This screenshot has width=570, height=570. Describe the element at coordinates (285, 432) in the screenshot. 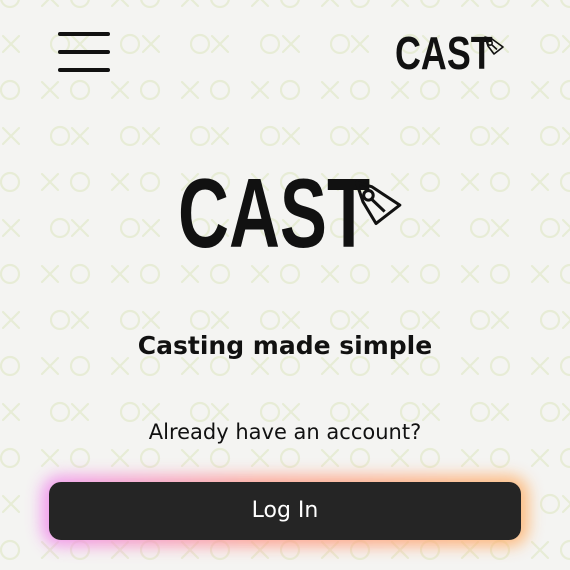

I see `account-prompt: Already have an account?` at that location.